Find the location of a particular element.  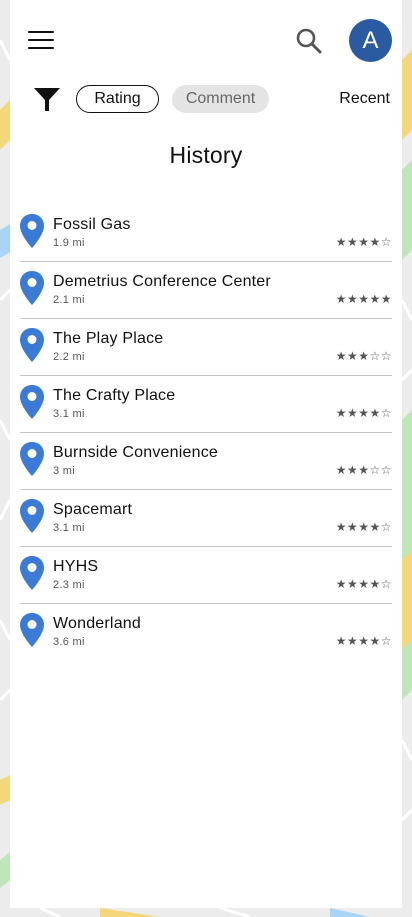

place-distance: 2.2 mi is located at coordinates (69, 357).